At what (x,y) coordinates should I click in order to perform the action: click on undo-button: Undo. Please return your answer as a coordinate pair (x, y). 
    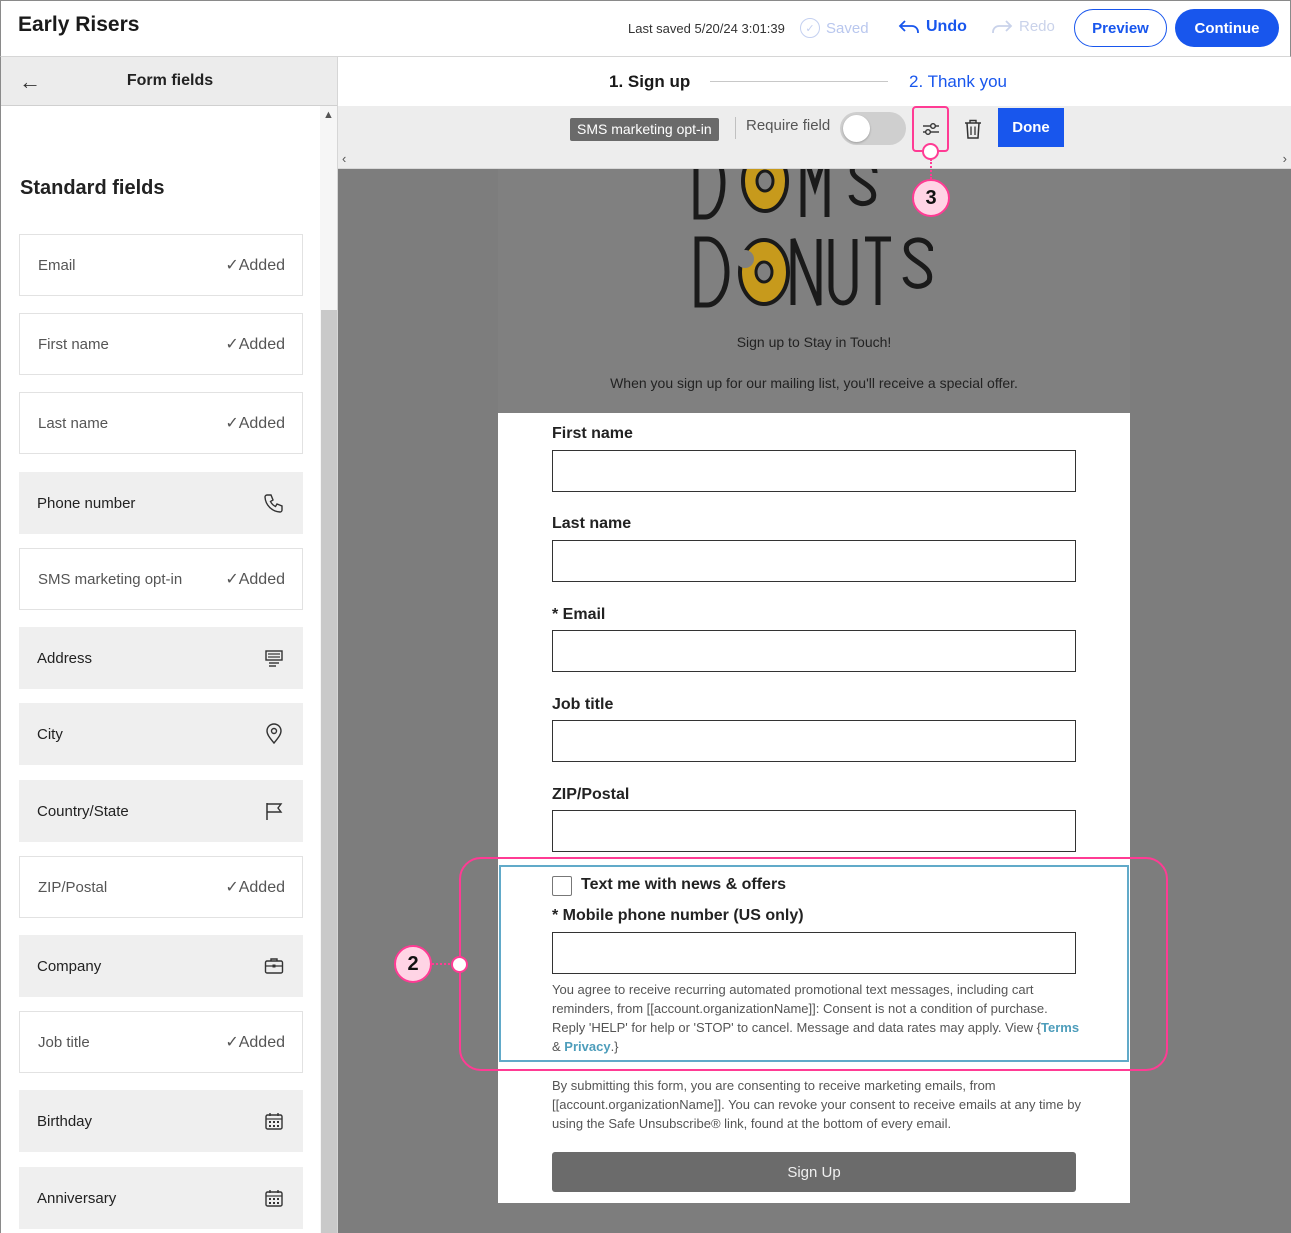
    Looking at the image, I should click on (932, 27).